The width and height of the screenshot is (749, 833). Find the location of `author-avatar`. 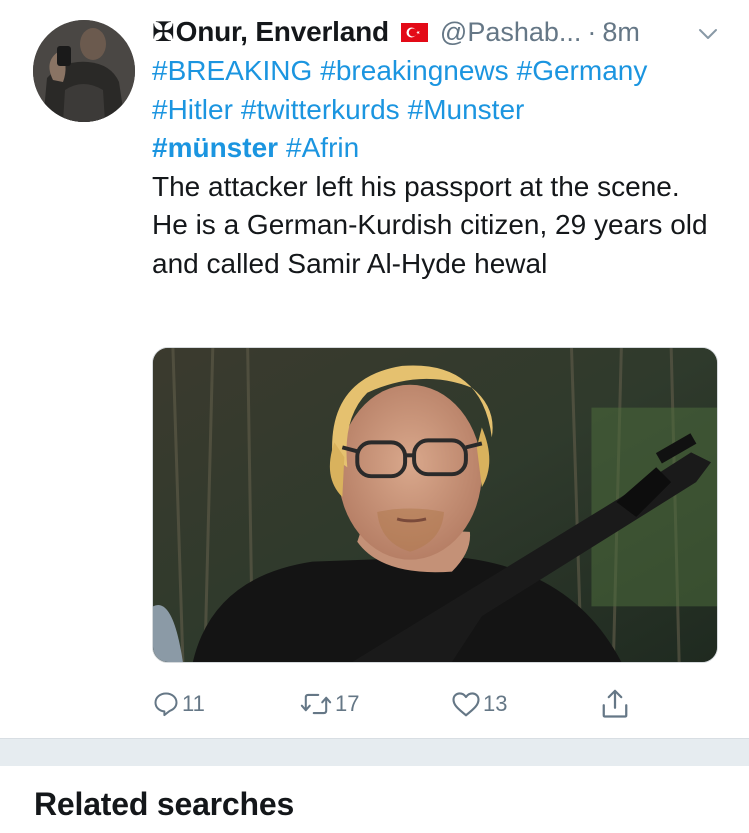

author-avatar is located at coordinates (84, 71).